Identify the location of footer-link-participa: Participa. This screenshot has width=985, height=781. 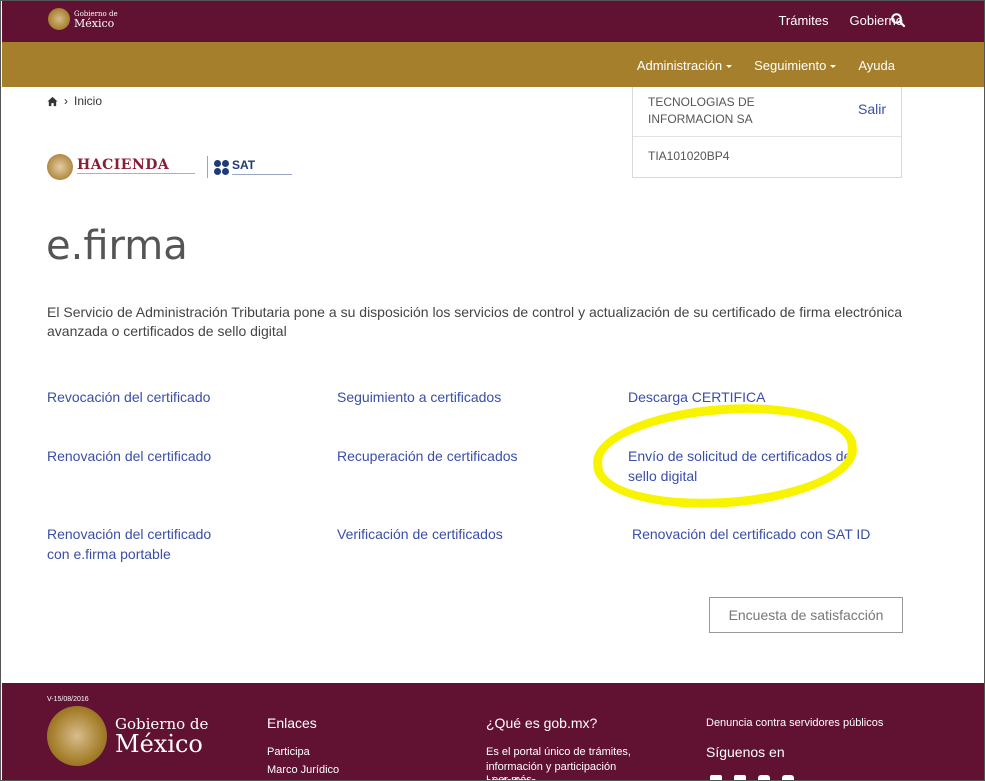
(288, 752).